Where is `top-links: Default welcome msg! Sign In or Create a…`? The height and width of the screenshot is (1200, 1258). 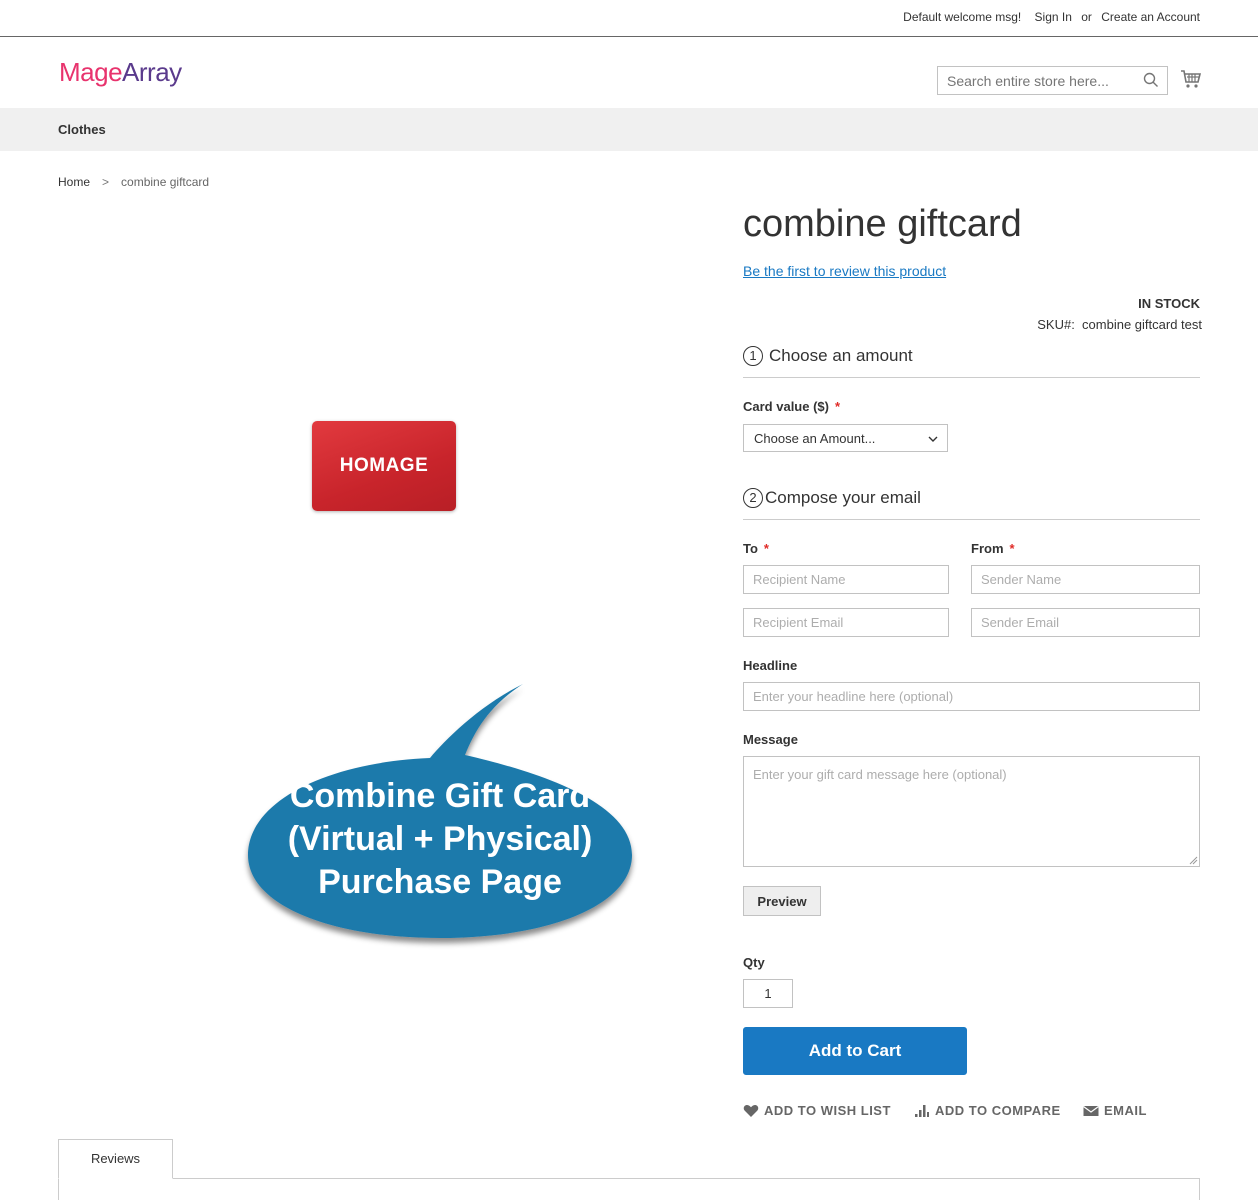 top-links: Default welcome msg! Sign In or Create a… is located at coordinates (1048, 17).